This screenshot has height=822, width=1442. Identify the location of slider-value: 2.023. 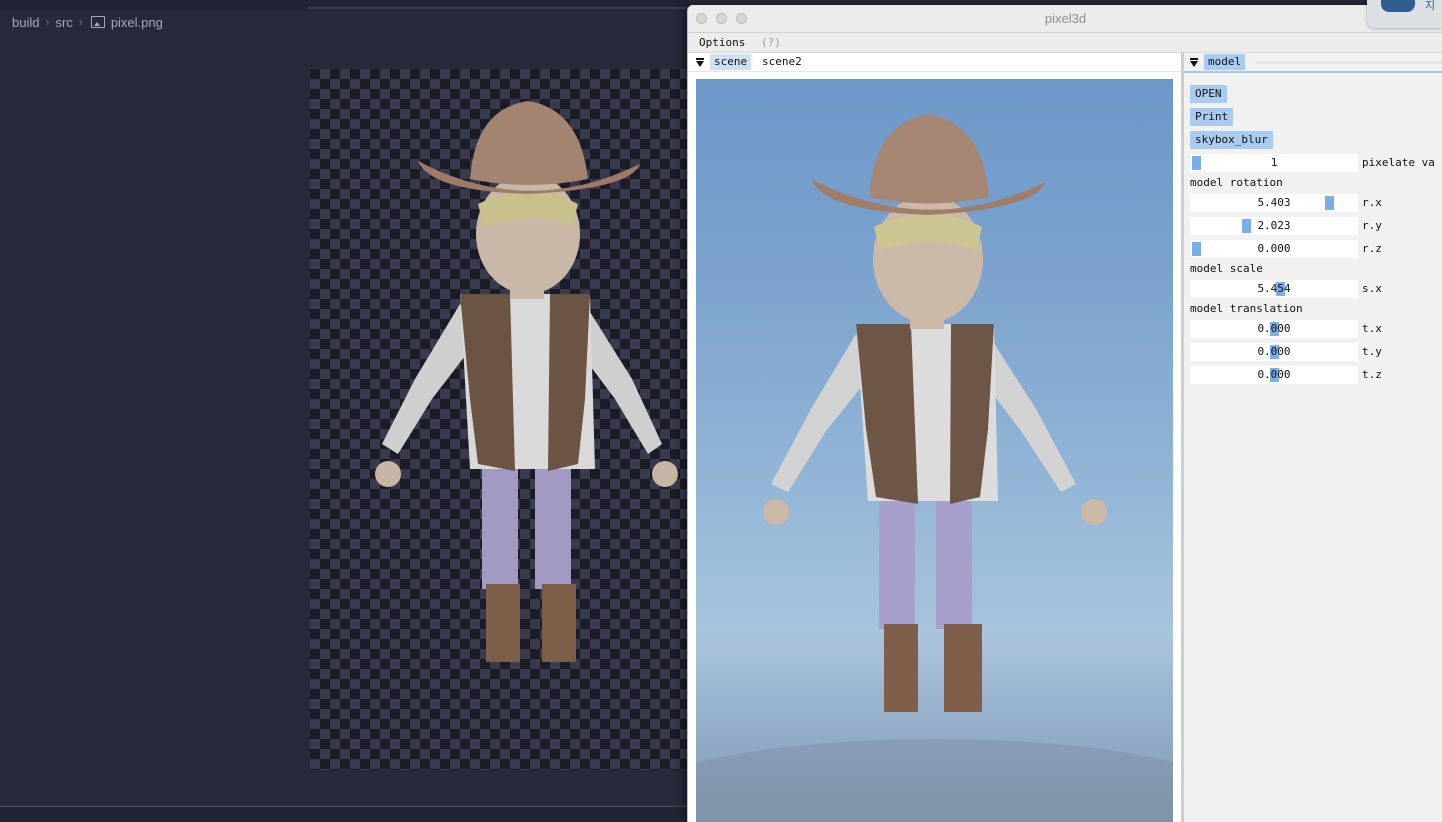
(1274, 225).